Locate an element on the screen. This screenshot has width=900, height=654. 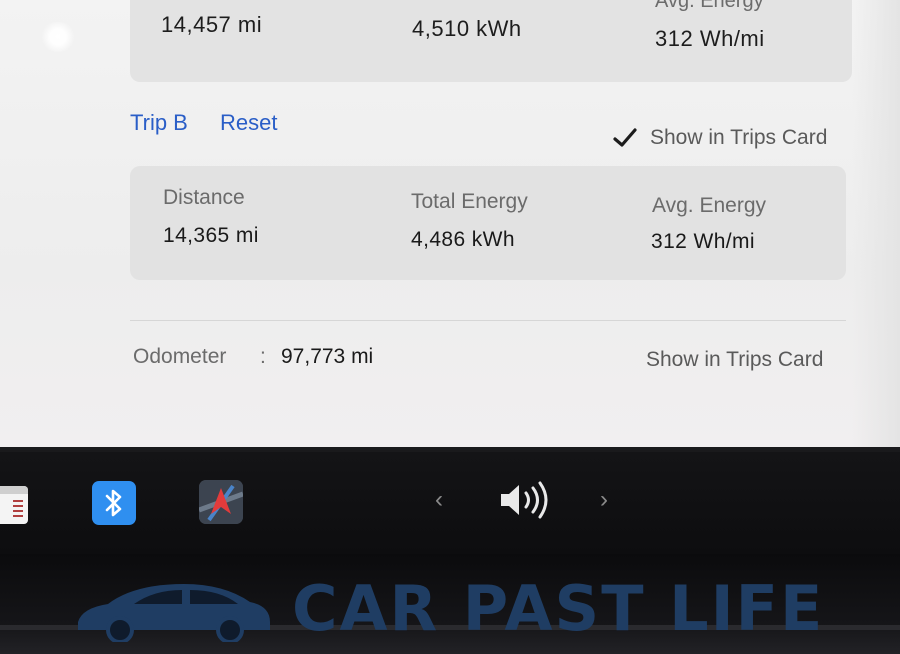
trip-a-avg-label: Avg. Energy is located at coordinates (709, 6).